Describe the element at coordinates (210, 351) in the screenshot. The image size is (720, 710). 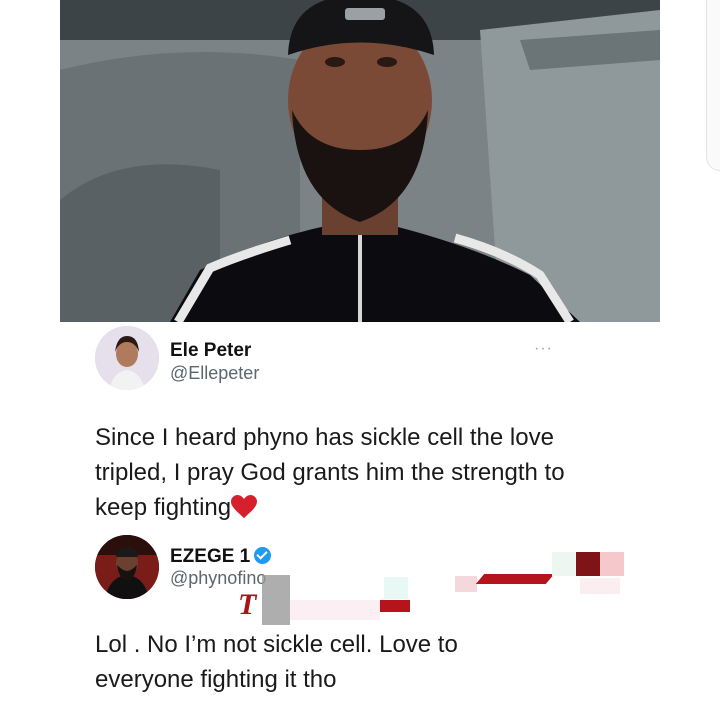
I see `author-name: Ele Peter` at that location.